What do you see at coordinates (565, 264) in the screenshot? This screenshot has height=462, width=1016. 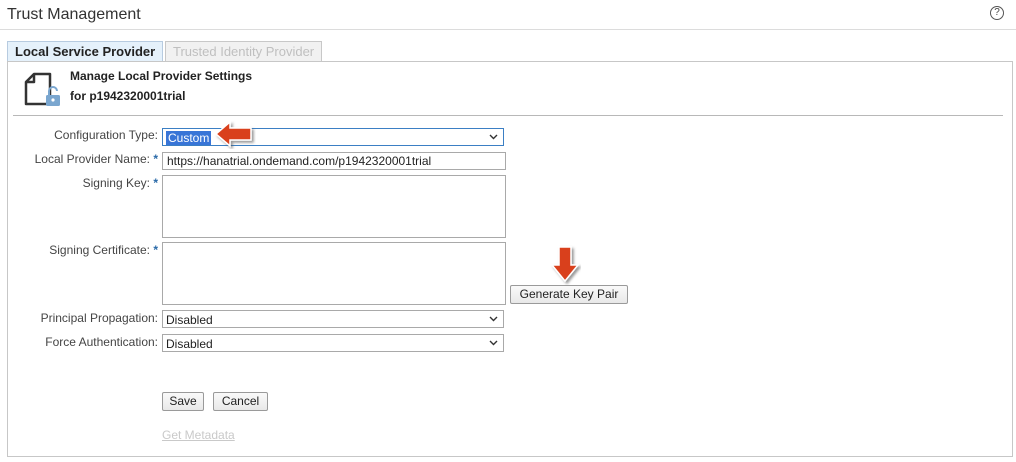 I see `annotation-arrow-down-icon` at bounding box center [565, 264].